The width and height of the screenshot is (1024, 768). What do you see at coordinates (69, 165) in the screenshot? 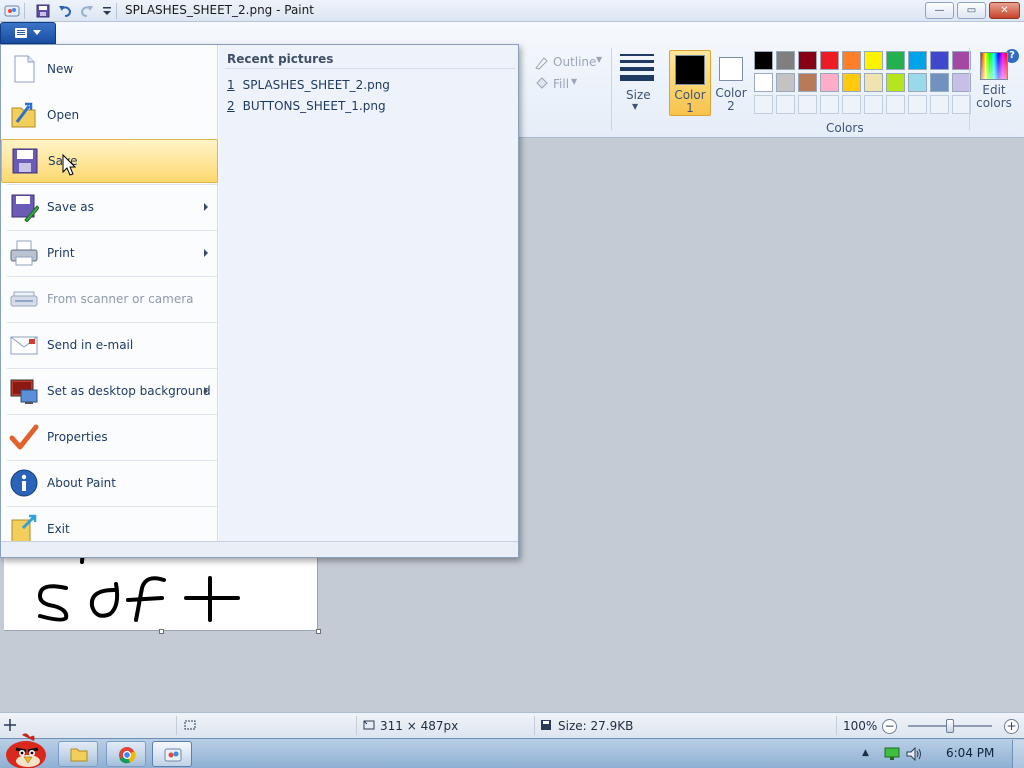
I see `mouse-cursor-icon` at bounding box center [69, 165].